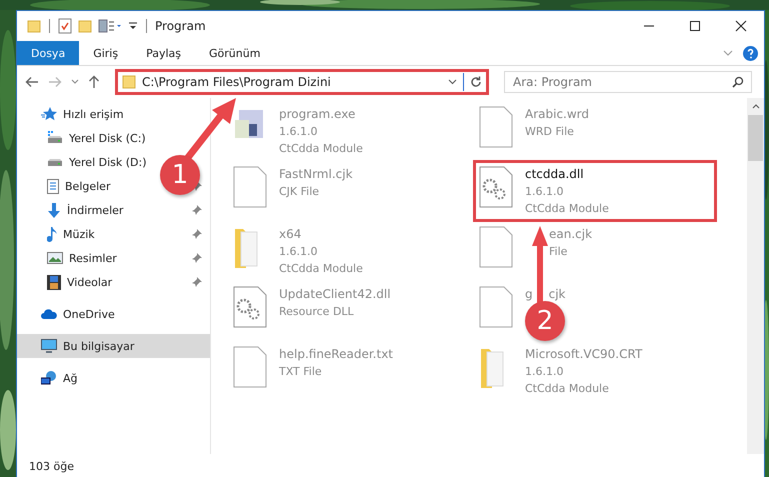 The image size is (769, 477). What do you see at coordinates (85, 26) in the screenshot?
I see `new-folder-icon` at bounding box center [85, 26].